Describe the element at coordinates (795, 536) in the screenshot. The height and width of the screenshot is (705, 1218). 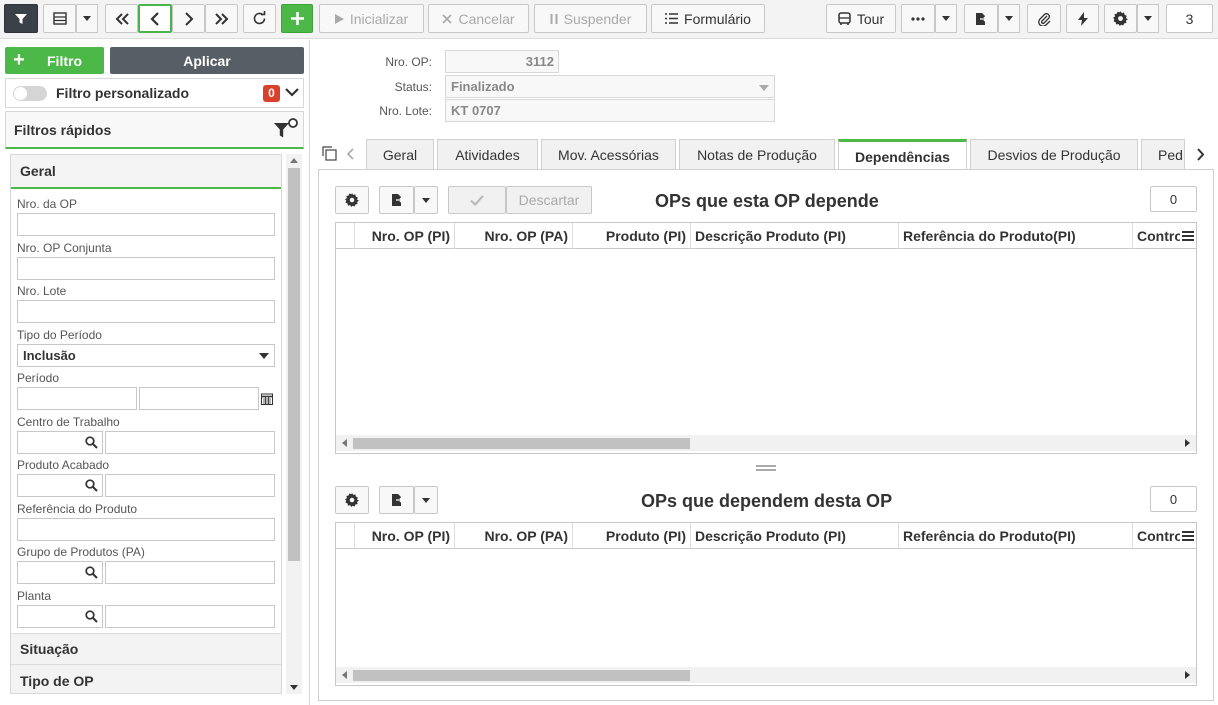
I see `grid2-col-descricao-produto: Descrição Produto (PI)` at that location.